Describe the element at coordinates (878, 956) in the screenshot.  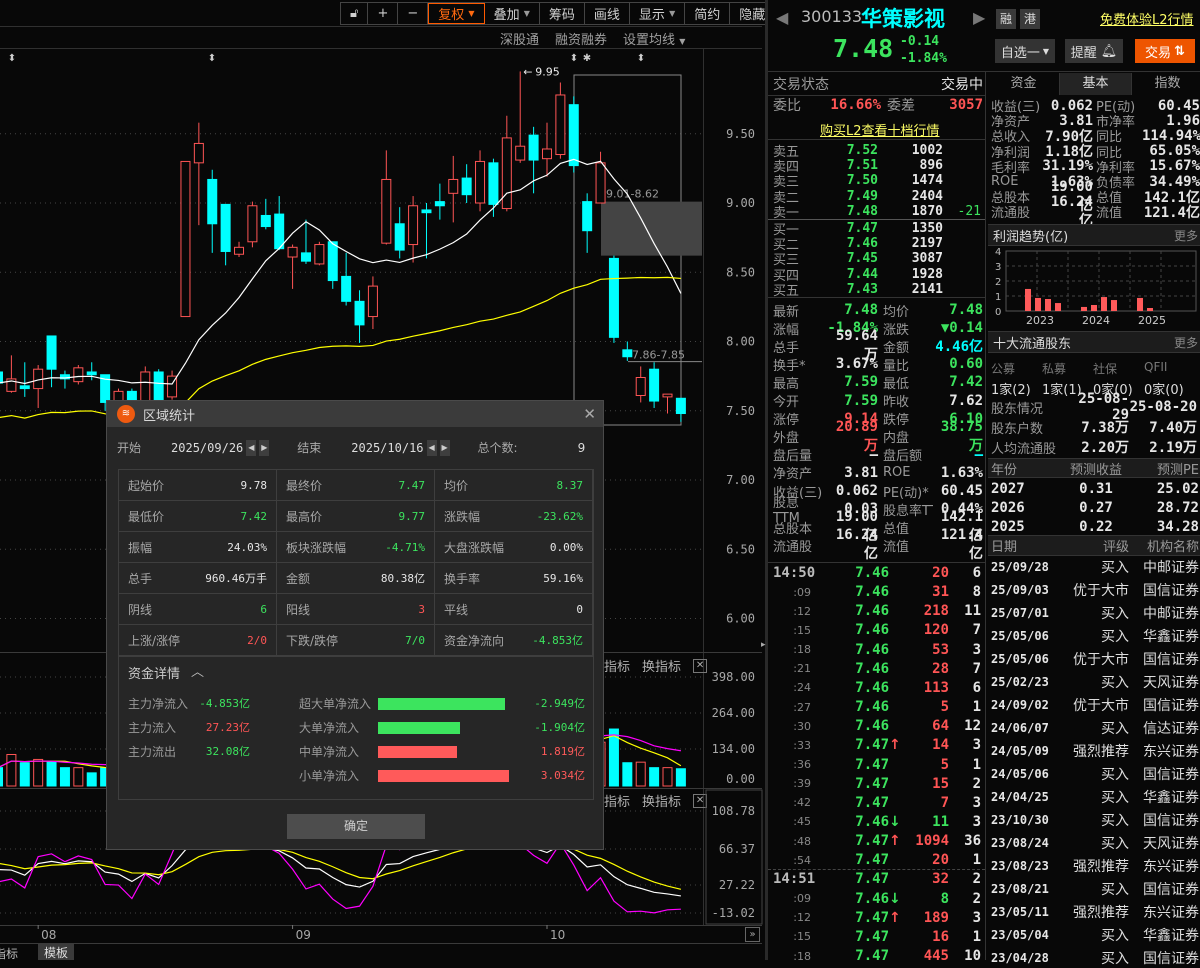
I see `trade-row: :18 7.47 445 10` at that location.